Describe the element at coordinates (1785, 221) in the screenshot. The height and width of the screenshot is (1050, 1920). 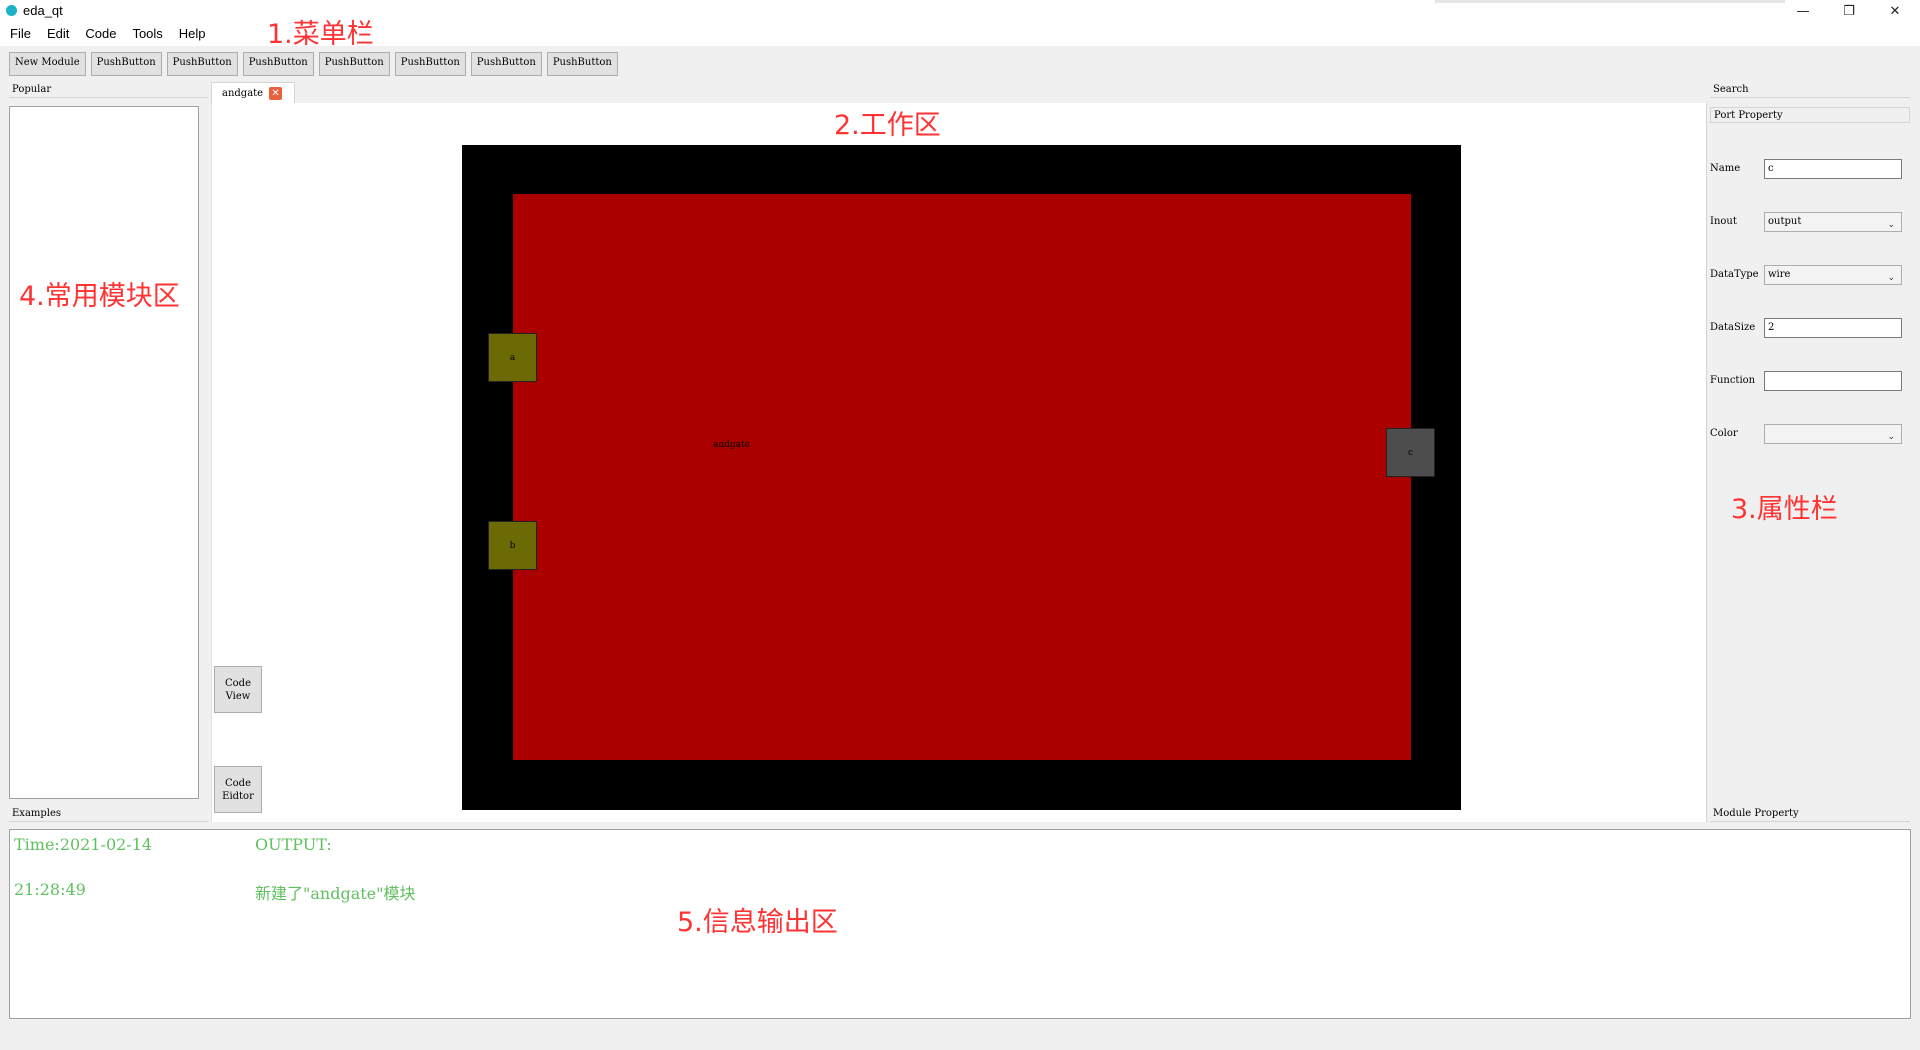
I see `inout-value: output` at that location.